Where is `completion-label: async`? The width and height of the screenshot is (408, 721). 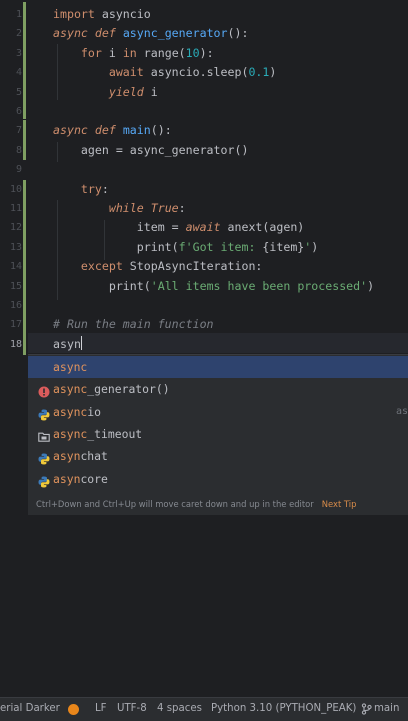
completion-label: async is located at coordinates (70, 367).